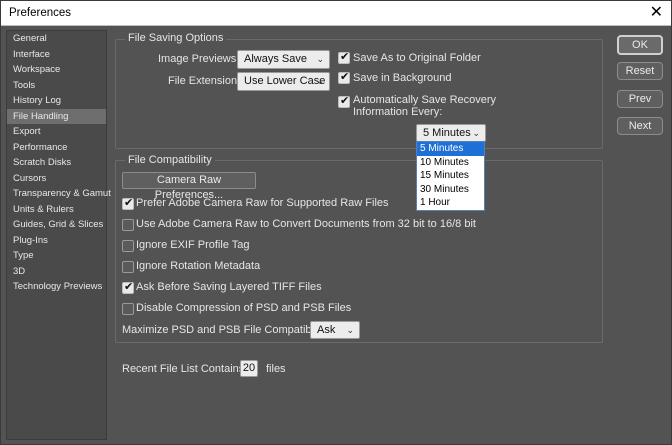 The width and height of the screenshot is (672, 445). I want to click on title-bar: Preferences ✕, so click(336, 13).